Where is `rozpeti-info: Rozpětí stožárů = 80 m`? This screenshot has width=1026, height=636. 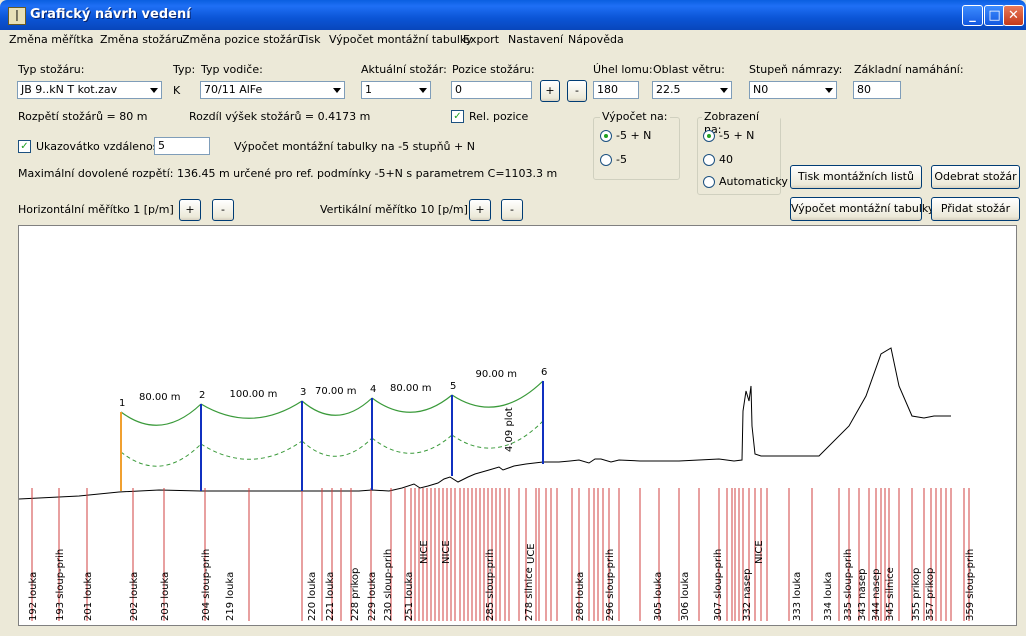
rozpeti-info: Rozpětí stožárů = 80 m is located at coordinates (83, 116).